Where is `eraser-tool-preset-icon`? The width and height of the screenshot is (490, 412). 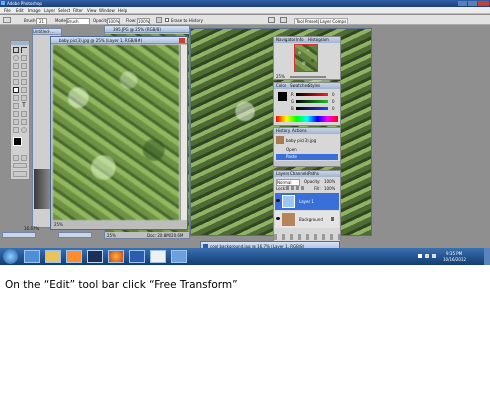 eraser-tool-preset-icon is located at coordinates (7, 20).